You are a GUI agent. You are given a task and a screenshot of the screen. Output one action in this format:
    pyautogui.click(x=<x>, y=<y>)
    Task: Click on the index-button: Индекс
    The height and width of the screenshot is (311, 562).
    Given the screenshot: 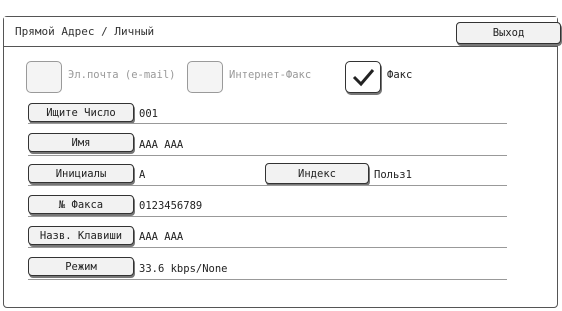 What is the action you would take?
    pyautogui.click(x=317, y=173)
    